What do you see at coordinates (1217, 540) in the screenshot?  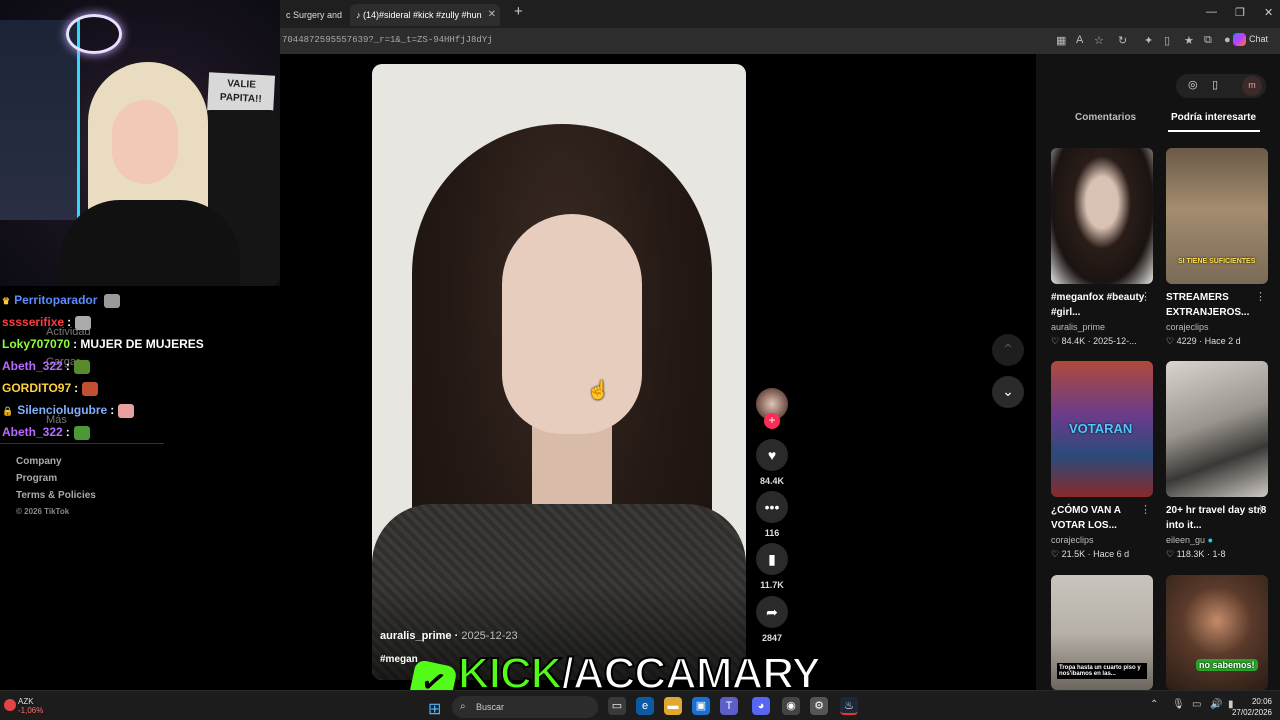 I see `card-author: eileen_gu ●` at bounding box center [1217, 540].